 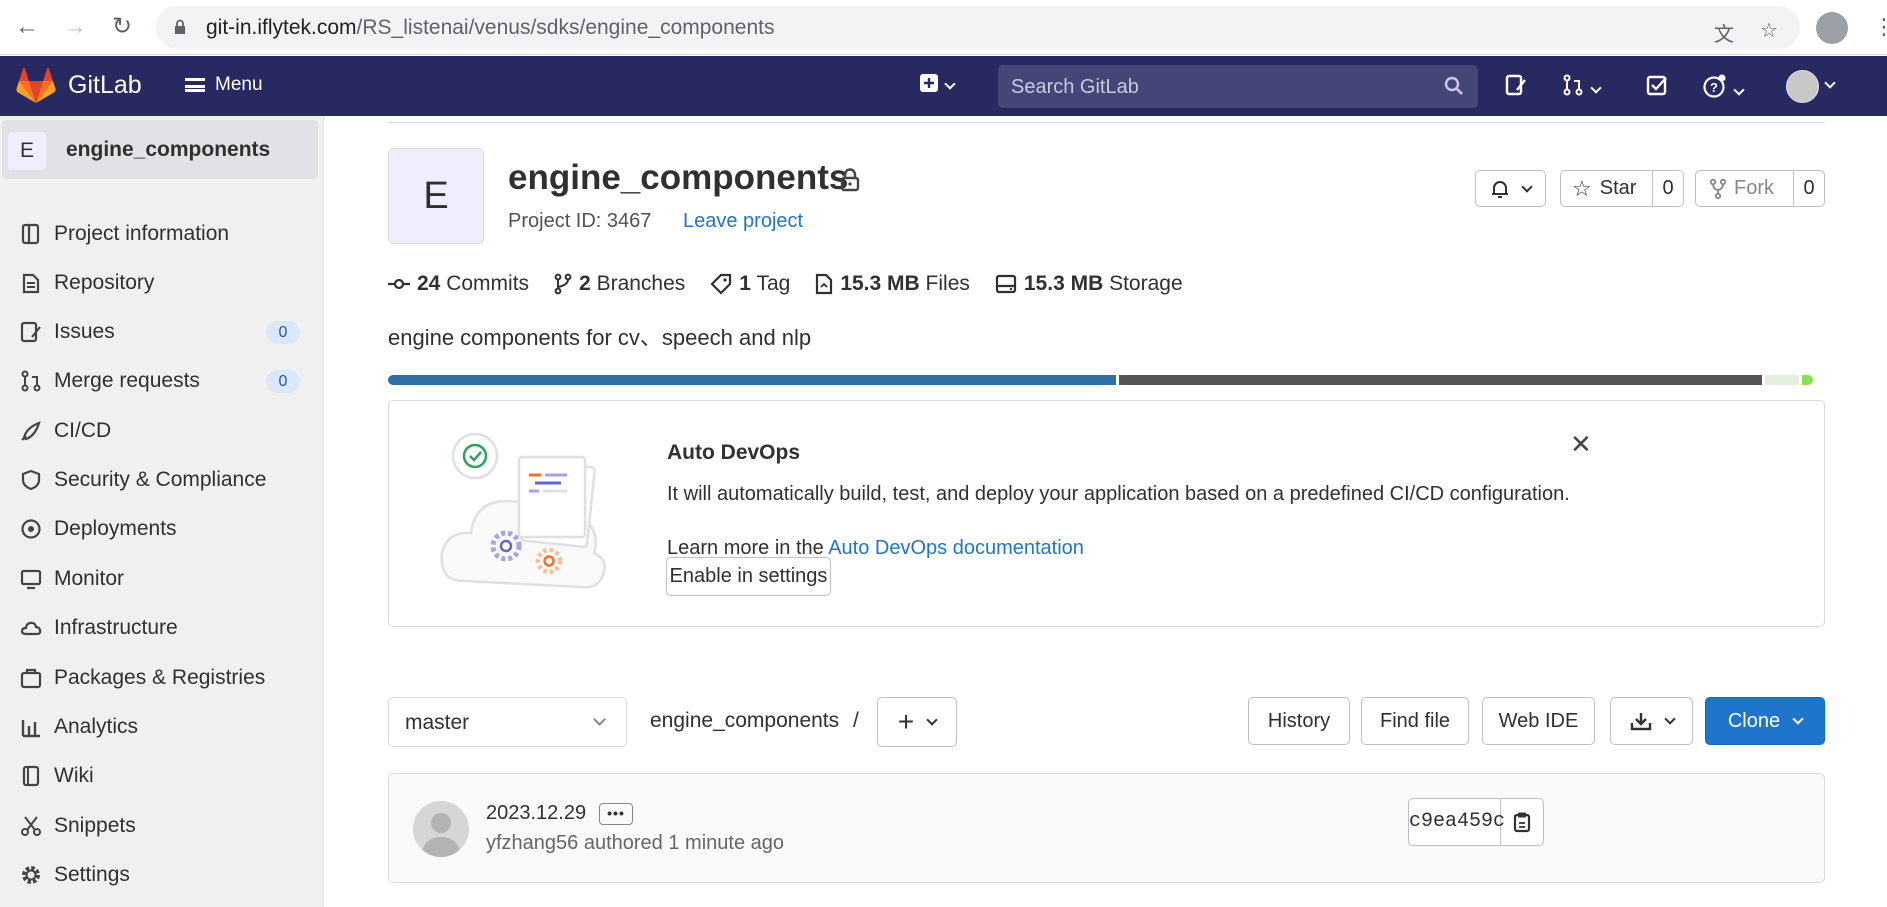 I want to click on sidebar-item-security-compliance: Security & Compliance, so click(x=160, y=480).